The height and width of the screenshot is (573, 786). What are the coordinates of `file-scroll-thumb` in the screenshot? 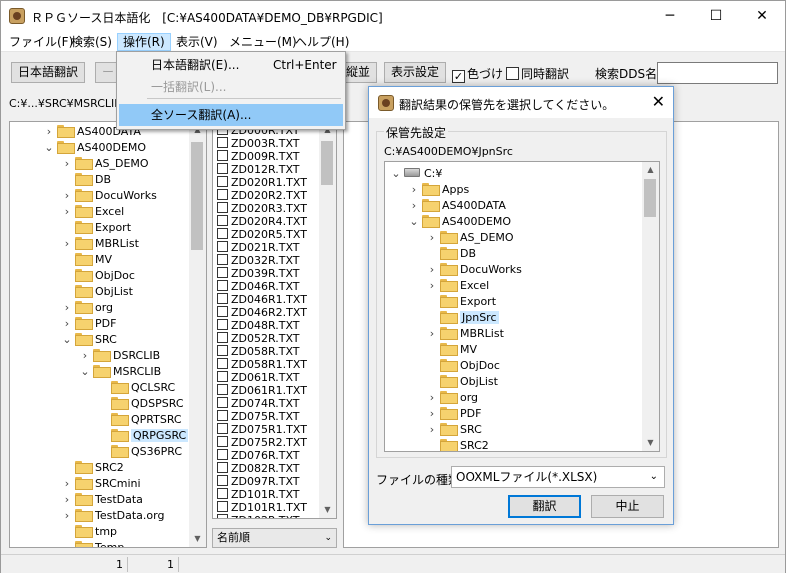 It's located at (327, 163).